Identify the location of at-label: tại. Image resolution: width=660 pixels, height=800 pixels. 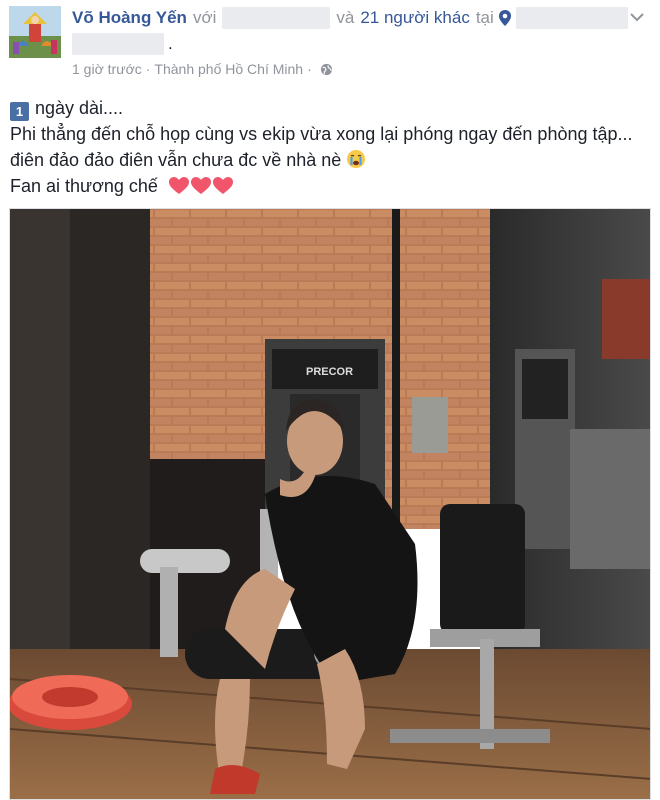
(484, 17).